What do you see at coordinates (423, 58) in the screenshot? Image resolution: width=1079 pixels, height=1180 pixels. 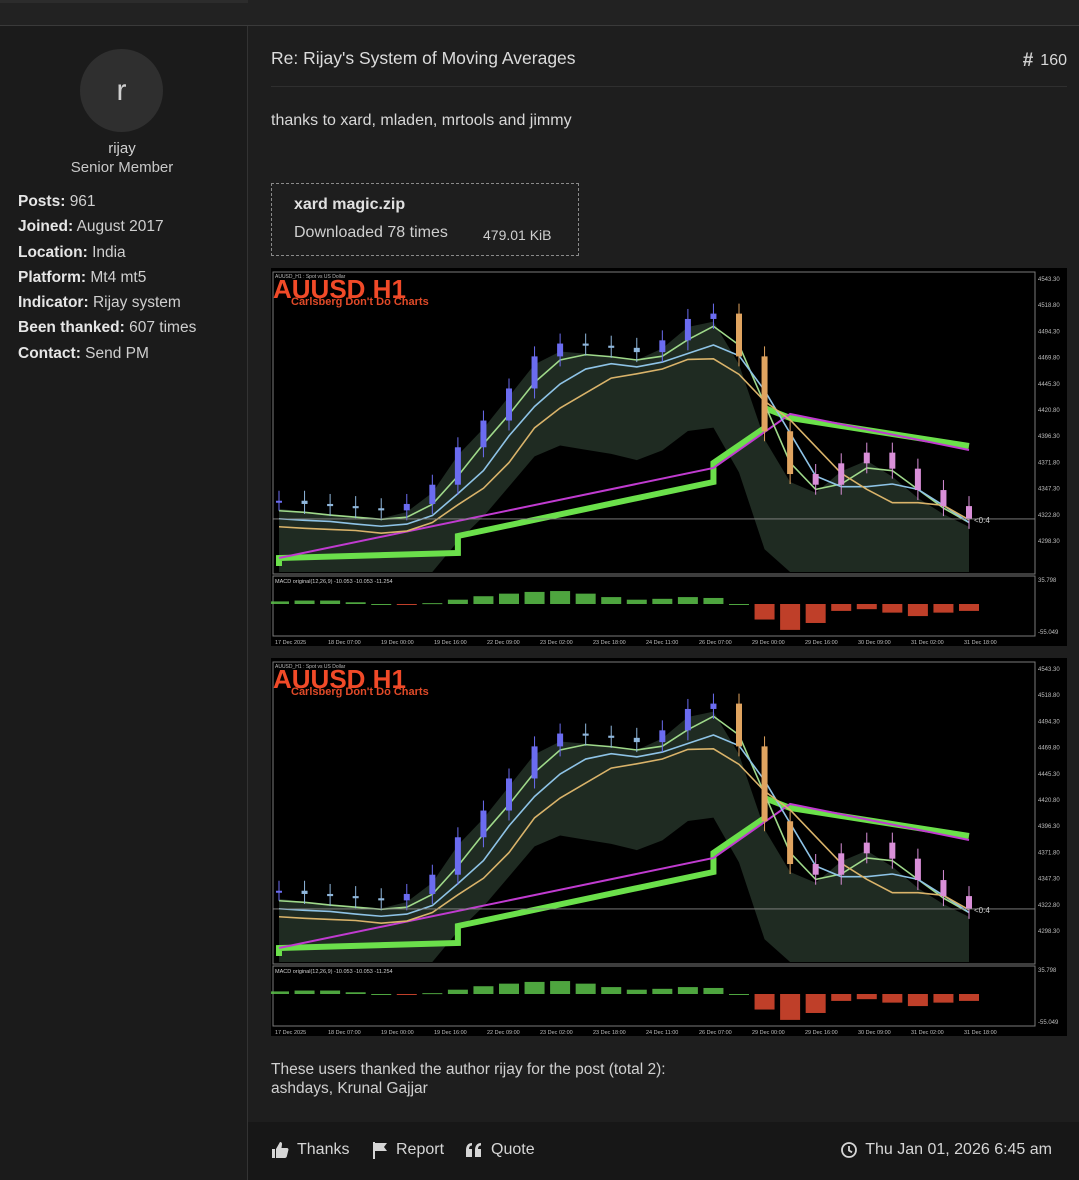 I see `post-title: Re: Rijay's System of Moving Averages` at bounding box center [423, 58].